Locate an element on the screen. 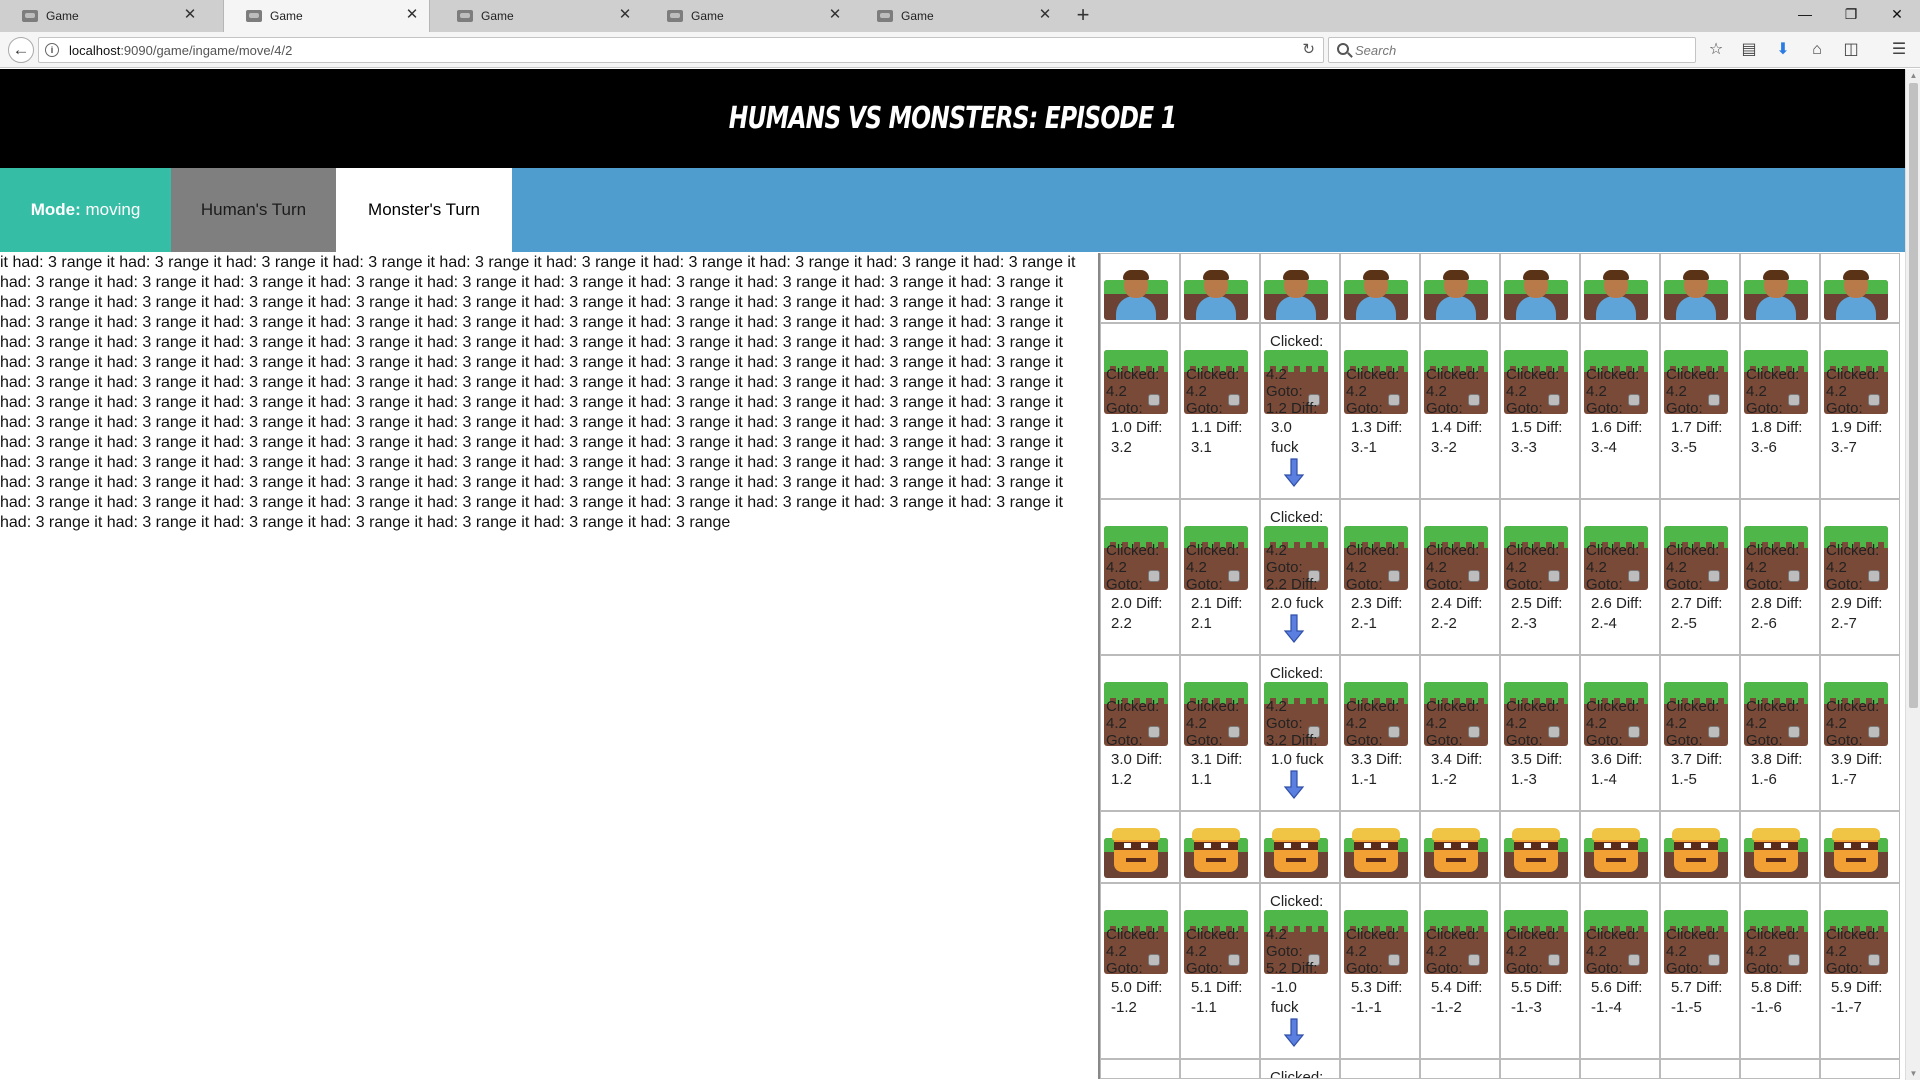  board-cell: Clicked: 4.2 Goto: 1.3 Diff: 3.-1 is located at coordinates (1380, 411).